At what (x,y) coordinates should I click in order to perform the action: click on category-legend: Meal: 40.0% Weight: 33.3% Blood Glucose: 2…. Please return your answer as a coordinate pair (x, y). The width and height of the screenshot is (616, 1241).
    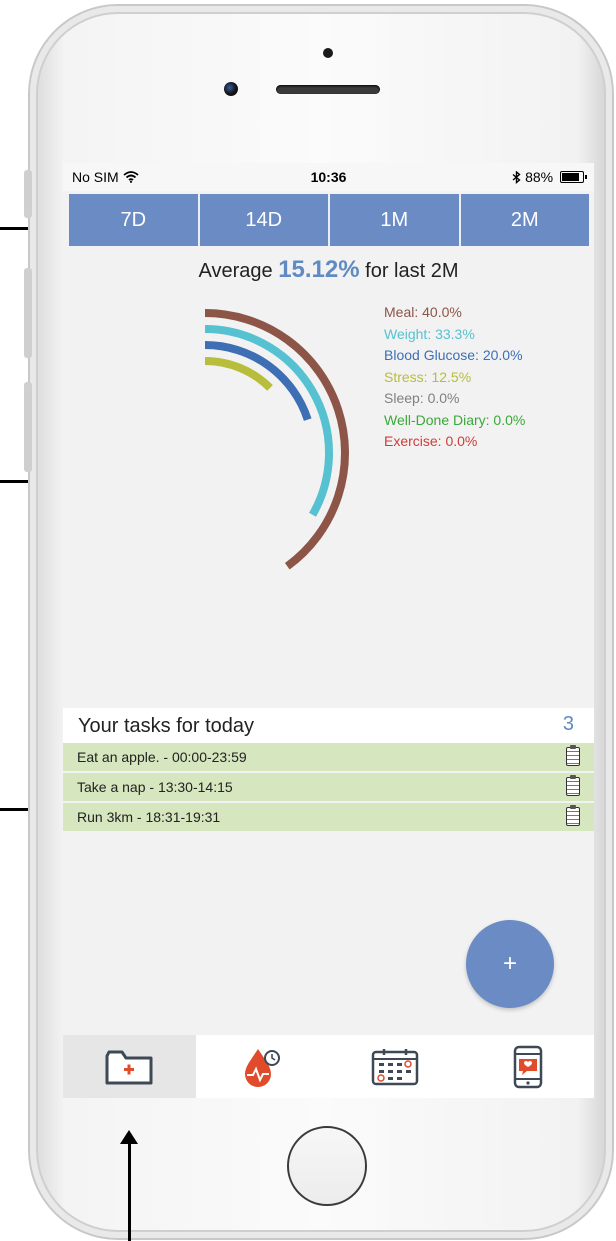
    Looking at the image, I should click on (454, 377).